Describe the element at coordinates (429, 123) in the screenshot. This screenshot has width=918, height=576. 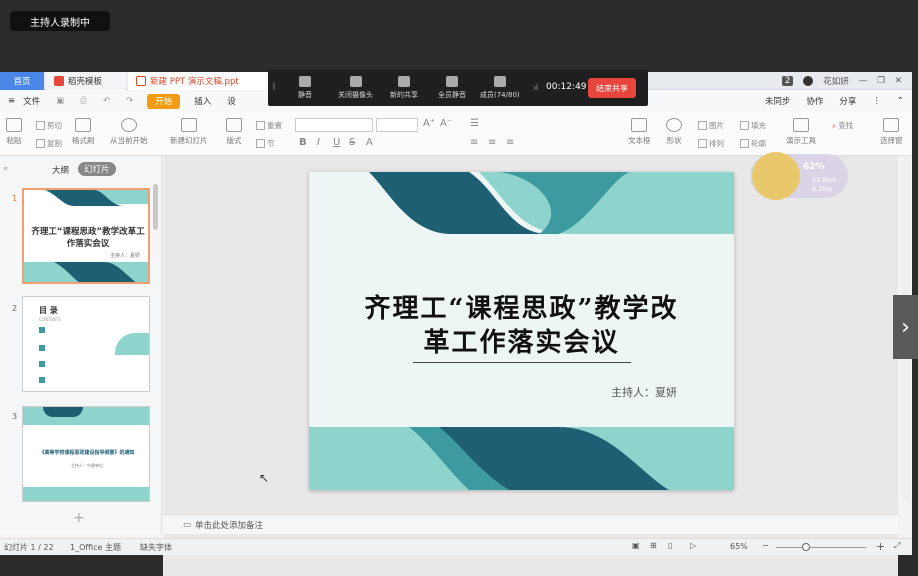
I see `increase-font-icon: A⁺` at that location.